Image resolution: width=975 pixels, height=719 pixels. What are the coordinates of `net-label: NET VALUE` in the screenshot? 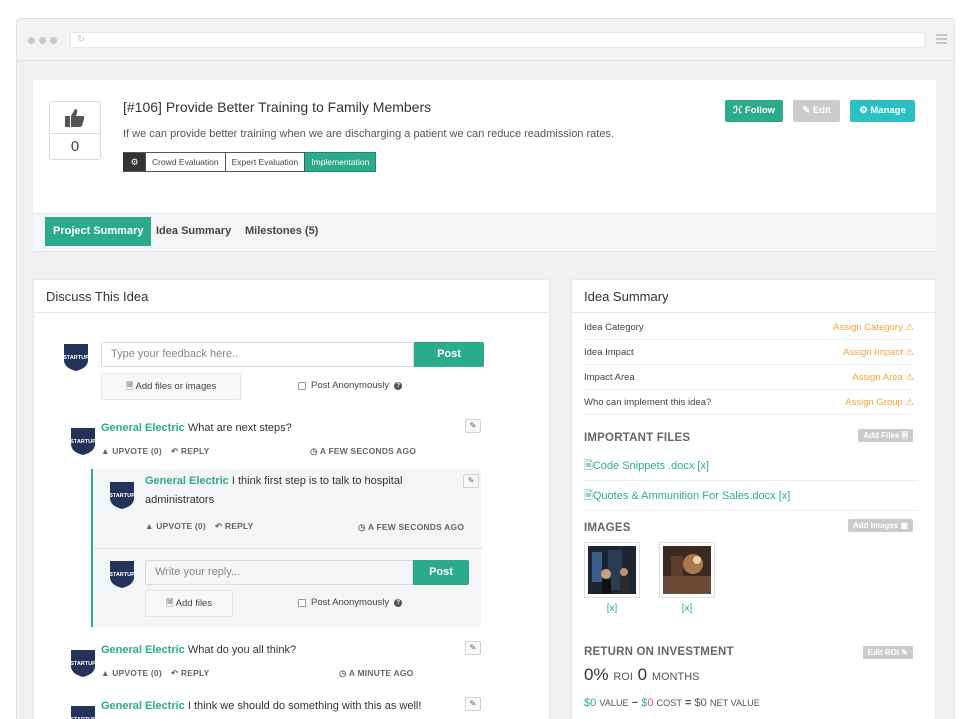 It's located at (734, 703).